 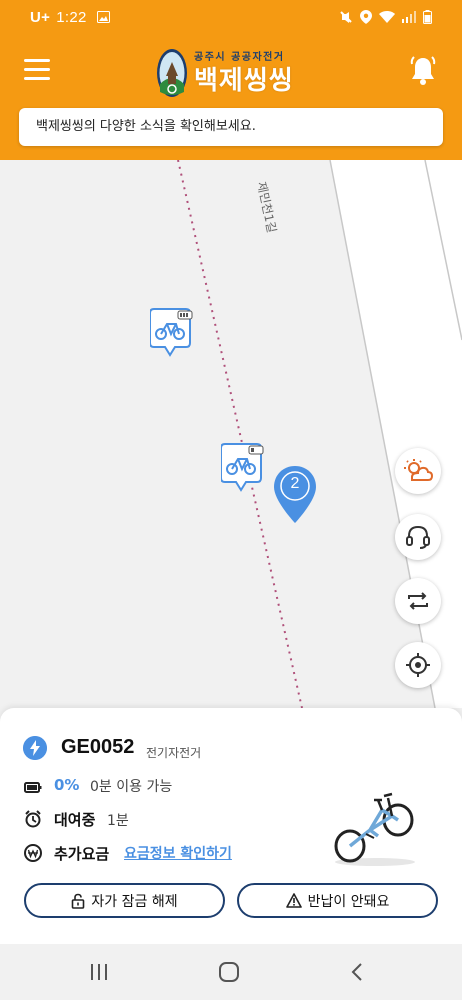 I want to click on support-button, so click(x=418, y=537).